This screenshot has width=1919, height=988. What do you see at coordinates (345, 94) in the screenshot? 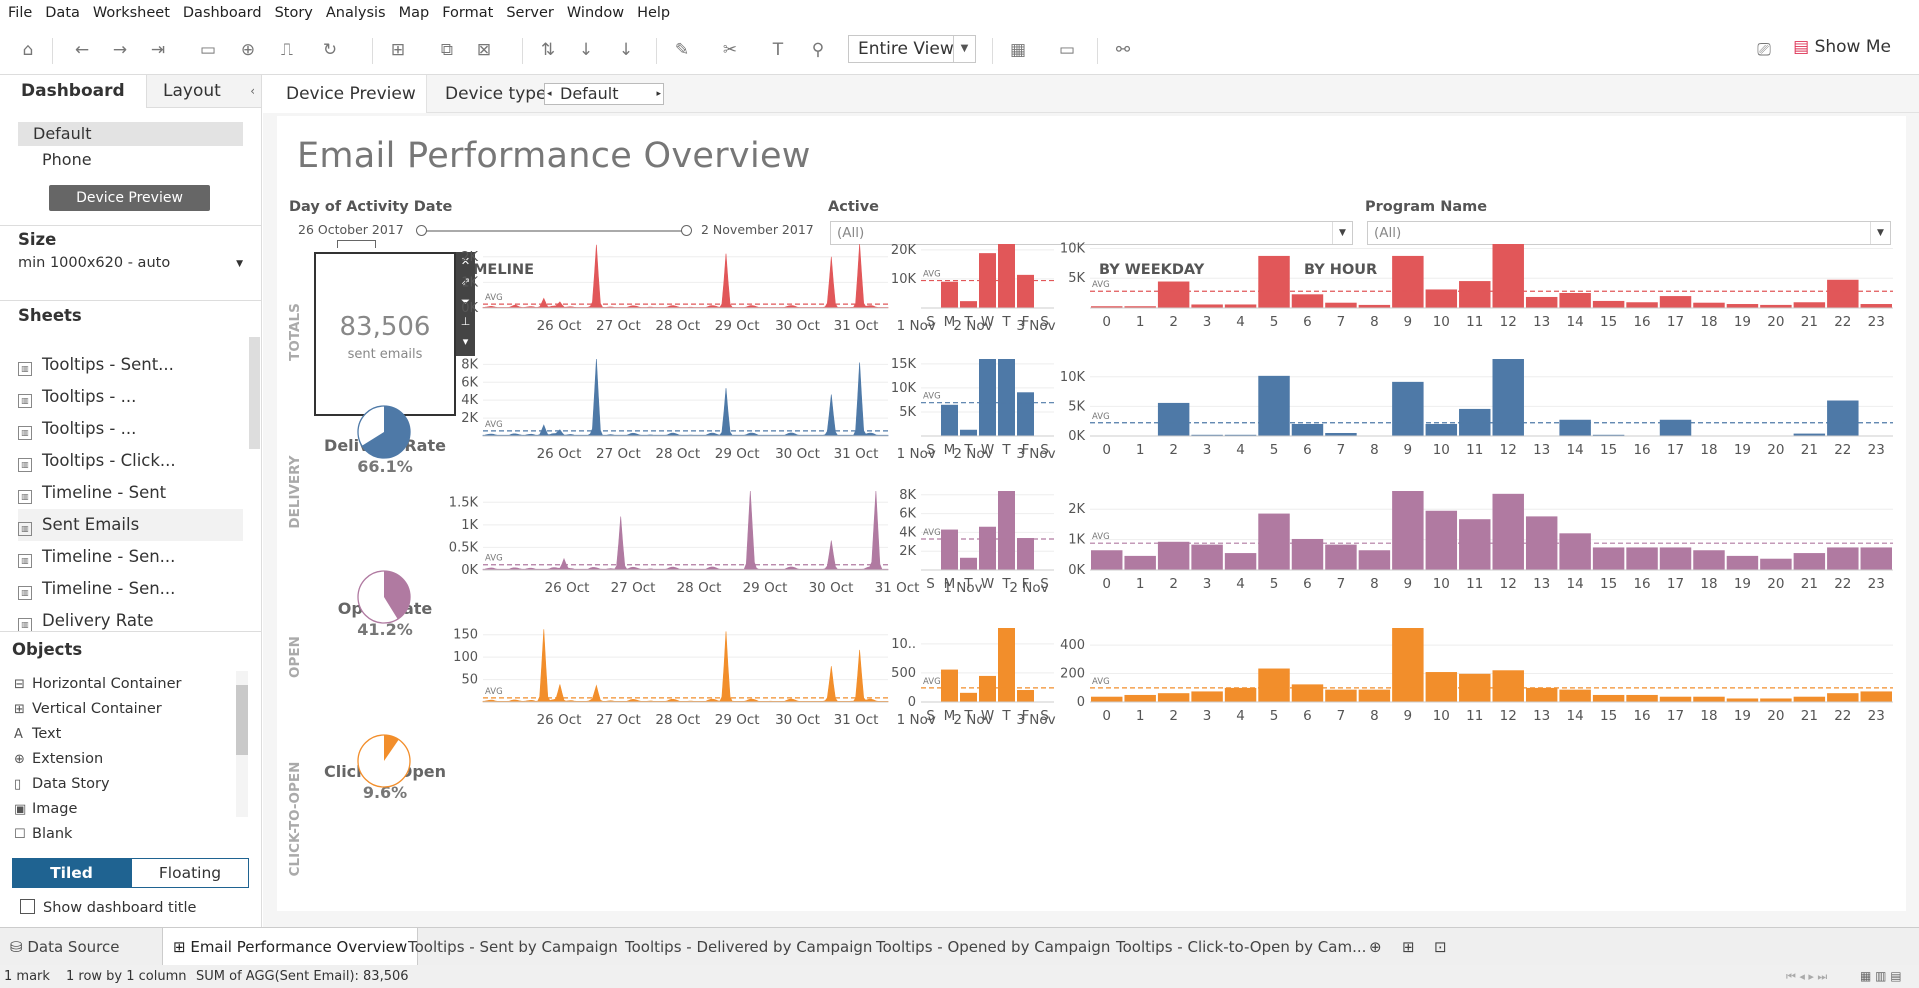
I see `device-preview-tab: Device Preview` at bounding box center [345, 94].